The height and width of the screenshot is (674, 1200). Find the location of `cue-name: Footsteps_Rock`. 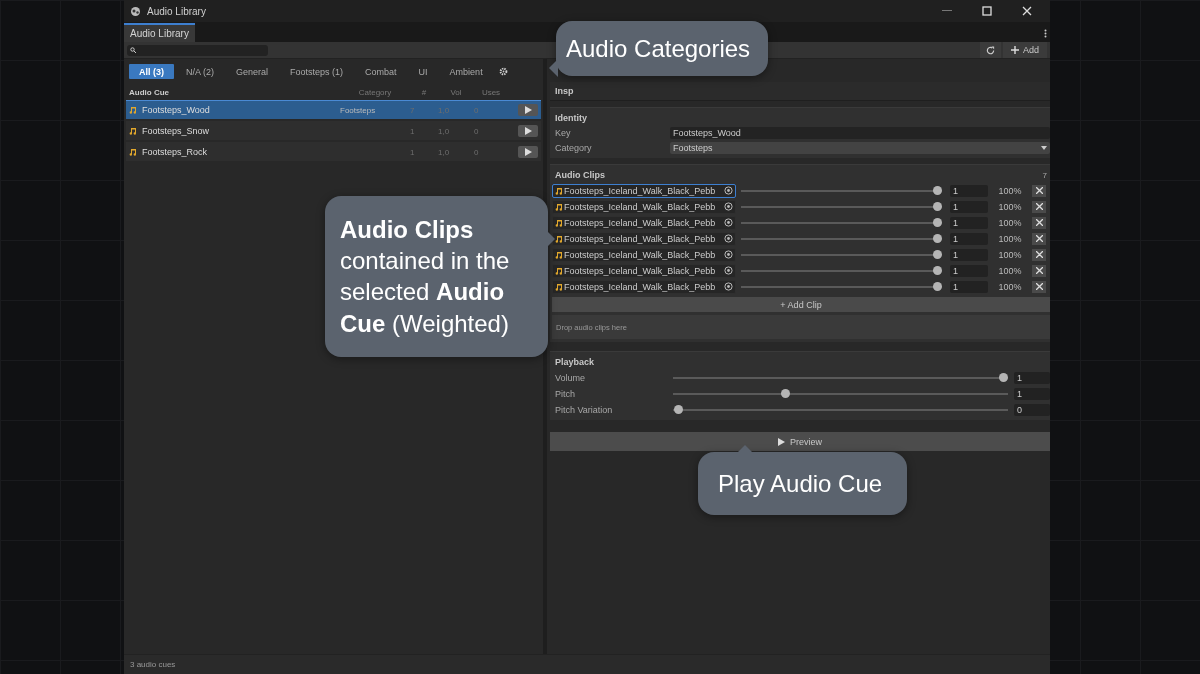

cue-name: Footsteps_Rock is located at coordinates (175, 152).